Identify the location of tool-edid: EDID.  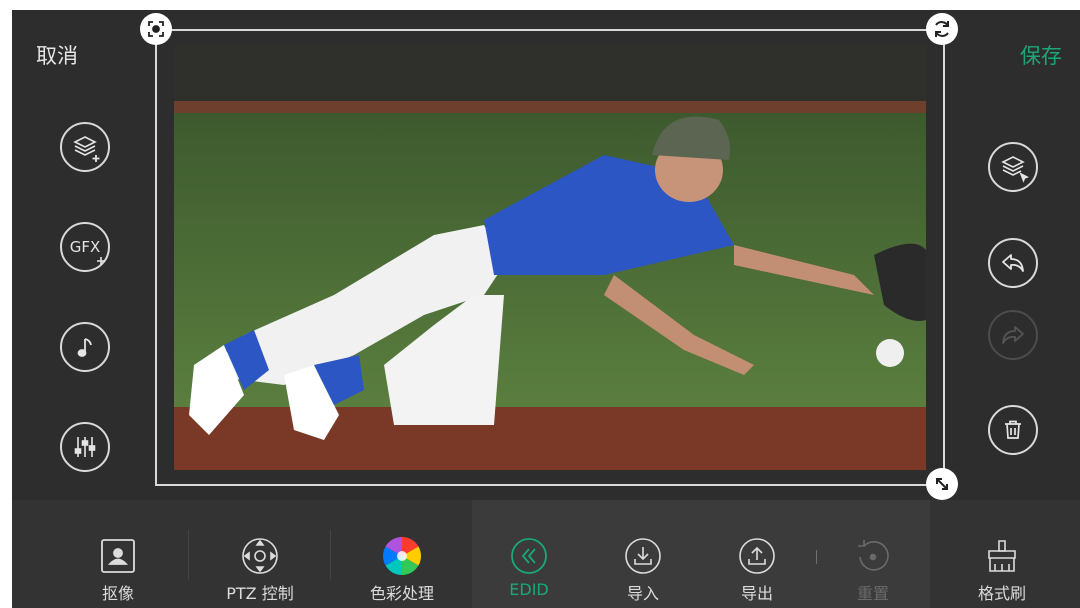
(529, 554).